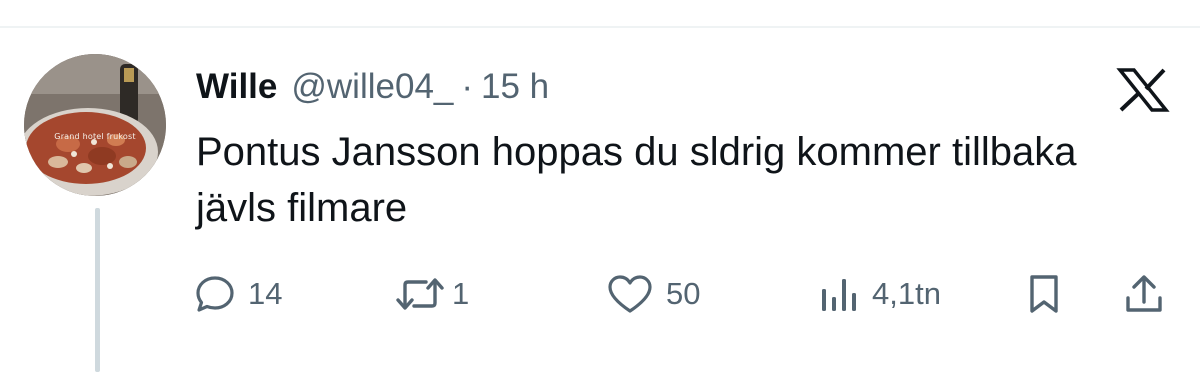 The width and height of the screenshot is (1200, 372). I want to click on like-count: 50, so click(683, 293).